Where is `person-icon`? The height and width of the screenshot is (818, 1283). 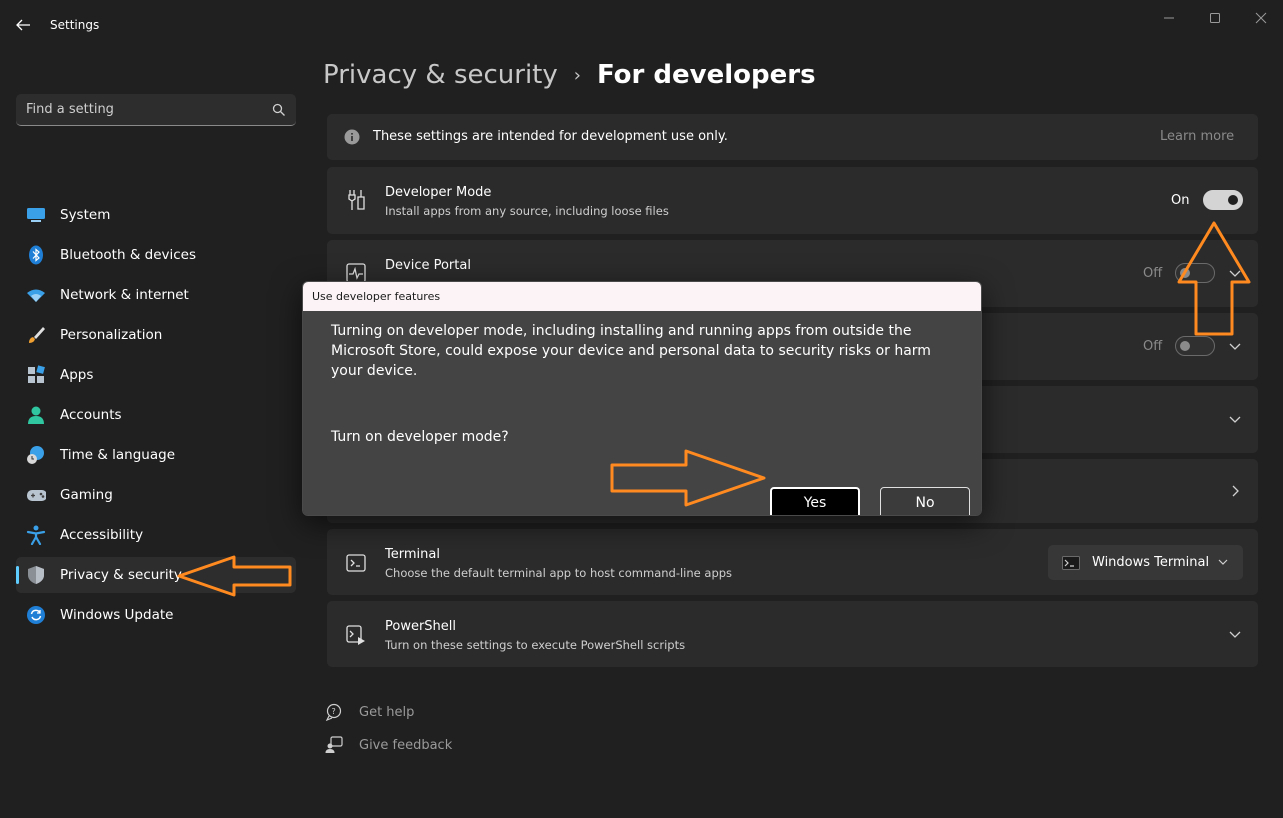 person-icon is located at coordinates (36, 415).